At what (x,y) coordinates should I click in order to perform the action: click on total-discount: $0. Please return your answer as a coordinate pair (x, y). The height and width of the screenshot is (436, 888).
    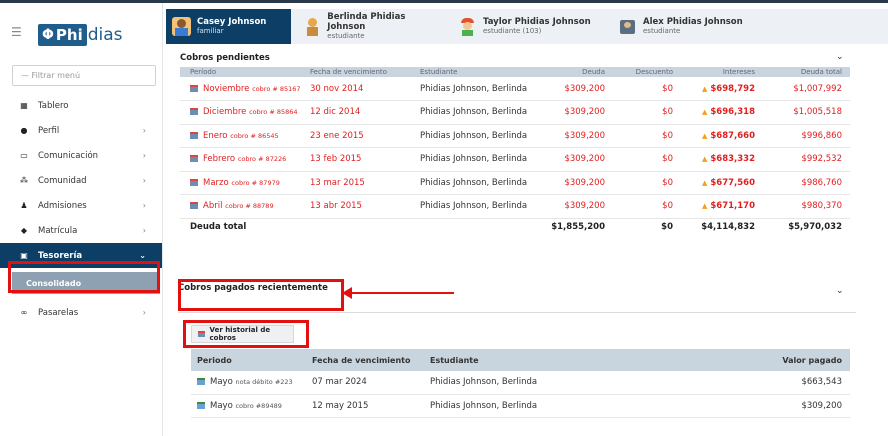
    Looking at the image, I should click on (667, 227).